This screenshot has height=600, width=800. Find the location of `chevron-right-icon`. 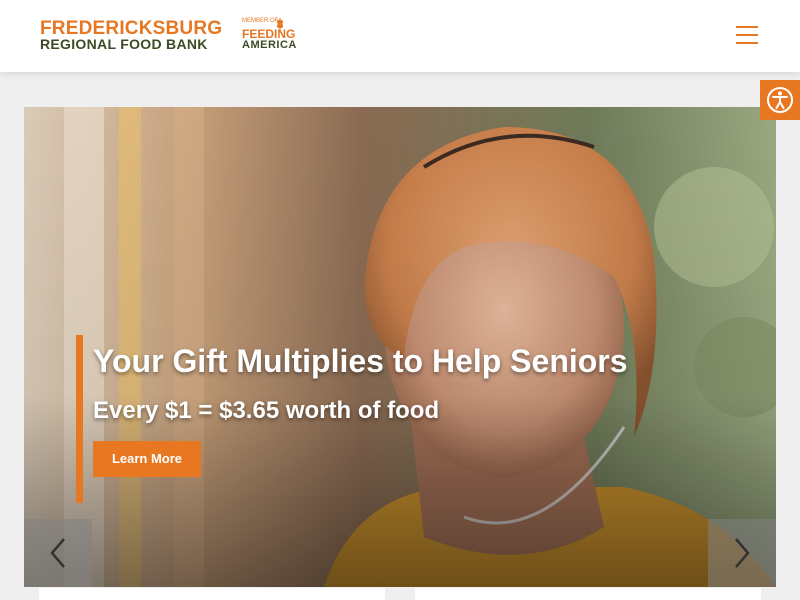

chevron-right-icon is located at coordinates (742, 553).